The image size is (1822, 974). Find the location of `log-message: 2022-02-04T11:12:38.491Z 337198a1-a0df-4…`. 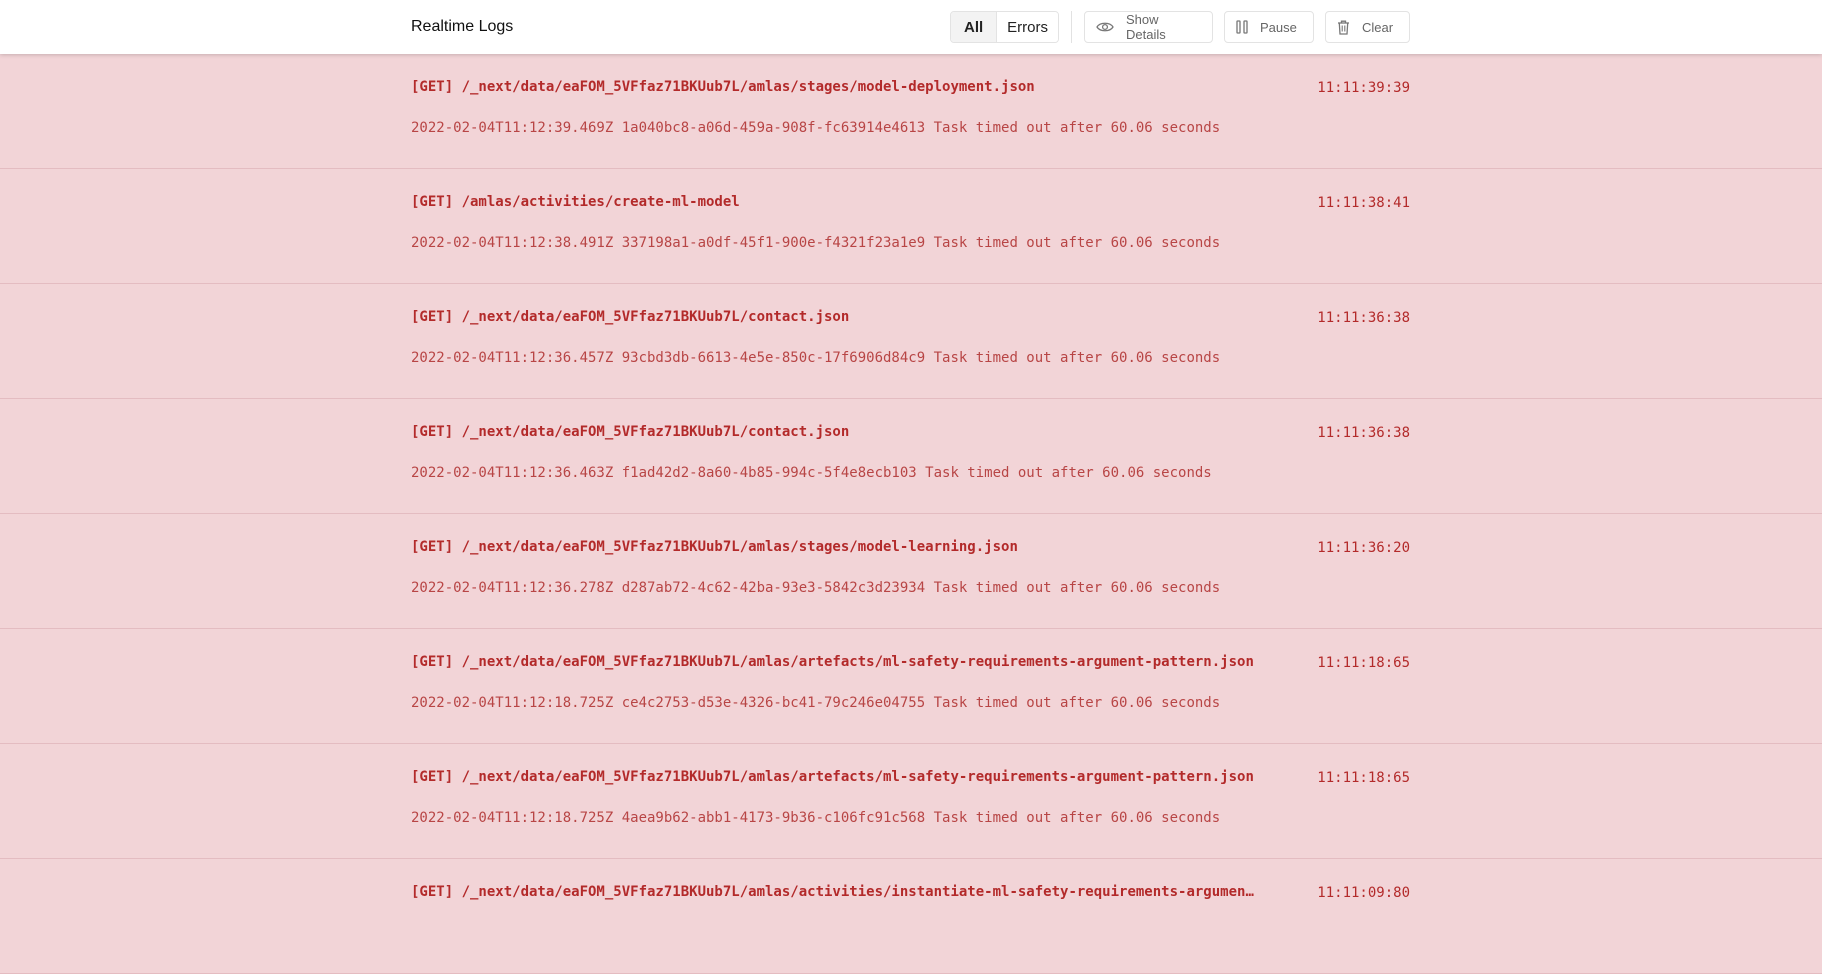

log-message: 2022-02-04T11:12:38.491Z 337198a1-a0df-4… is located at coordinates (816, 243).